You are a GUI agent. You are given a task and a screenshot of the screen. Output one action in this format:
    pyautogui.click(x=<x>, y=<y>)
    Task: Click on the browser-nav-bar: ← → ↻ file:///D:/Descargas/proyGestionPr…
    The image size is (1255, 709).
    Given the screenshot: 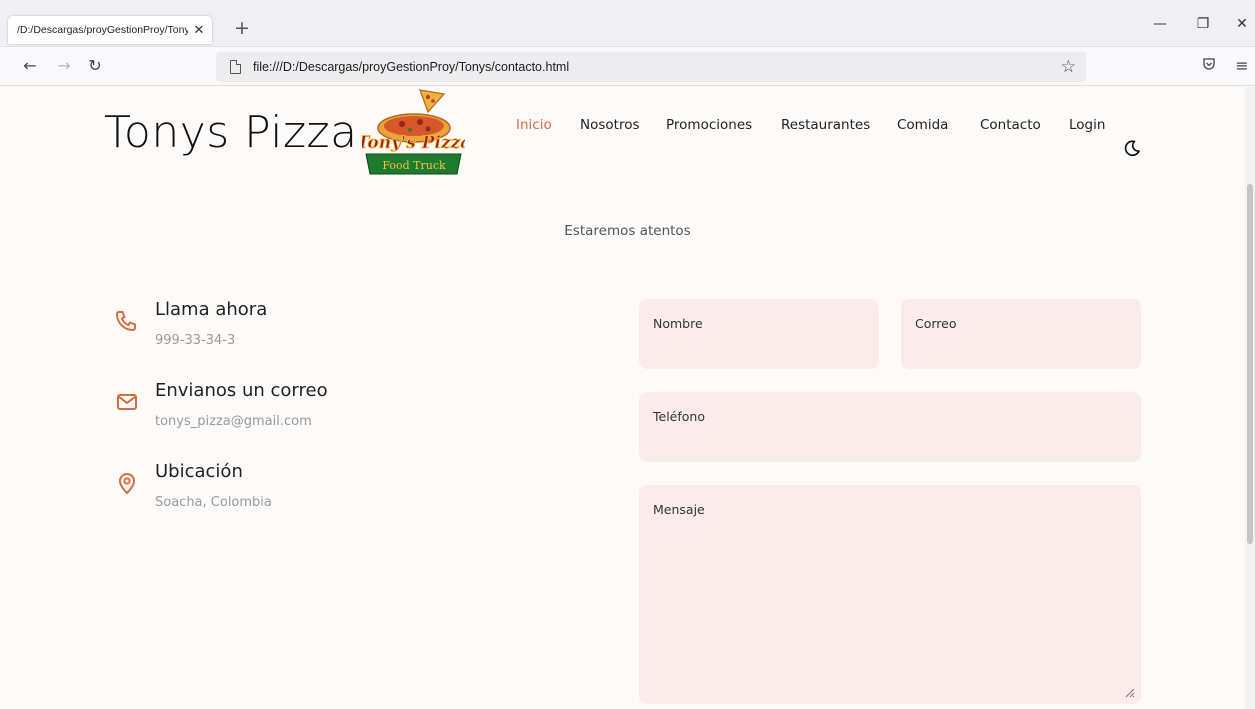 What is the action you would take?
    pyautogui.click(x=627, y=67)
    